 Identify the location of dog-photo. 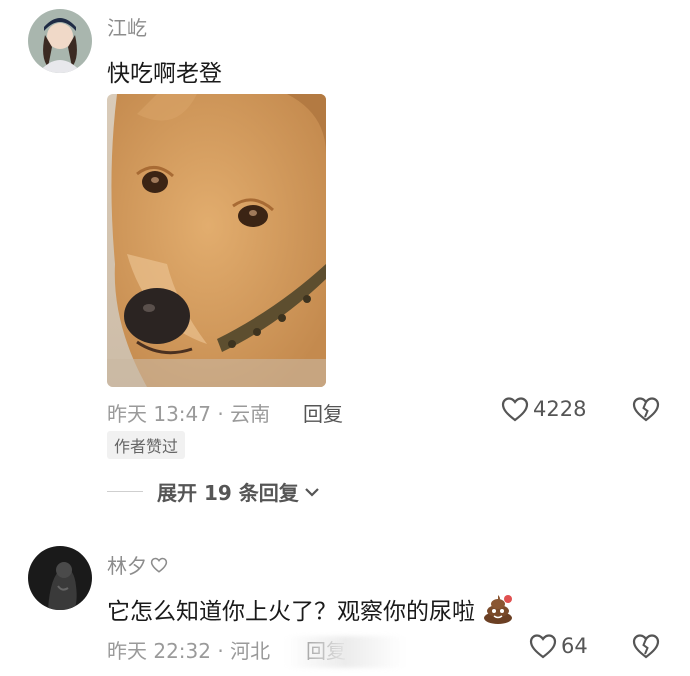
(216, 240).